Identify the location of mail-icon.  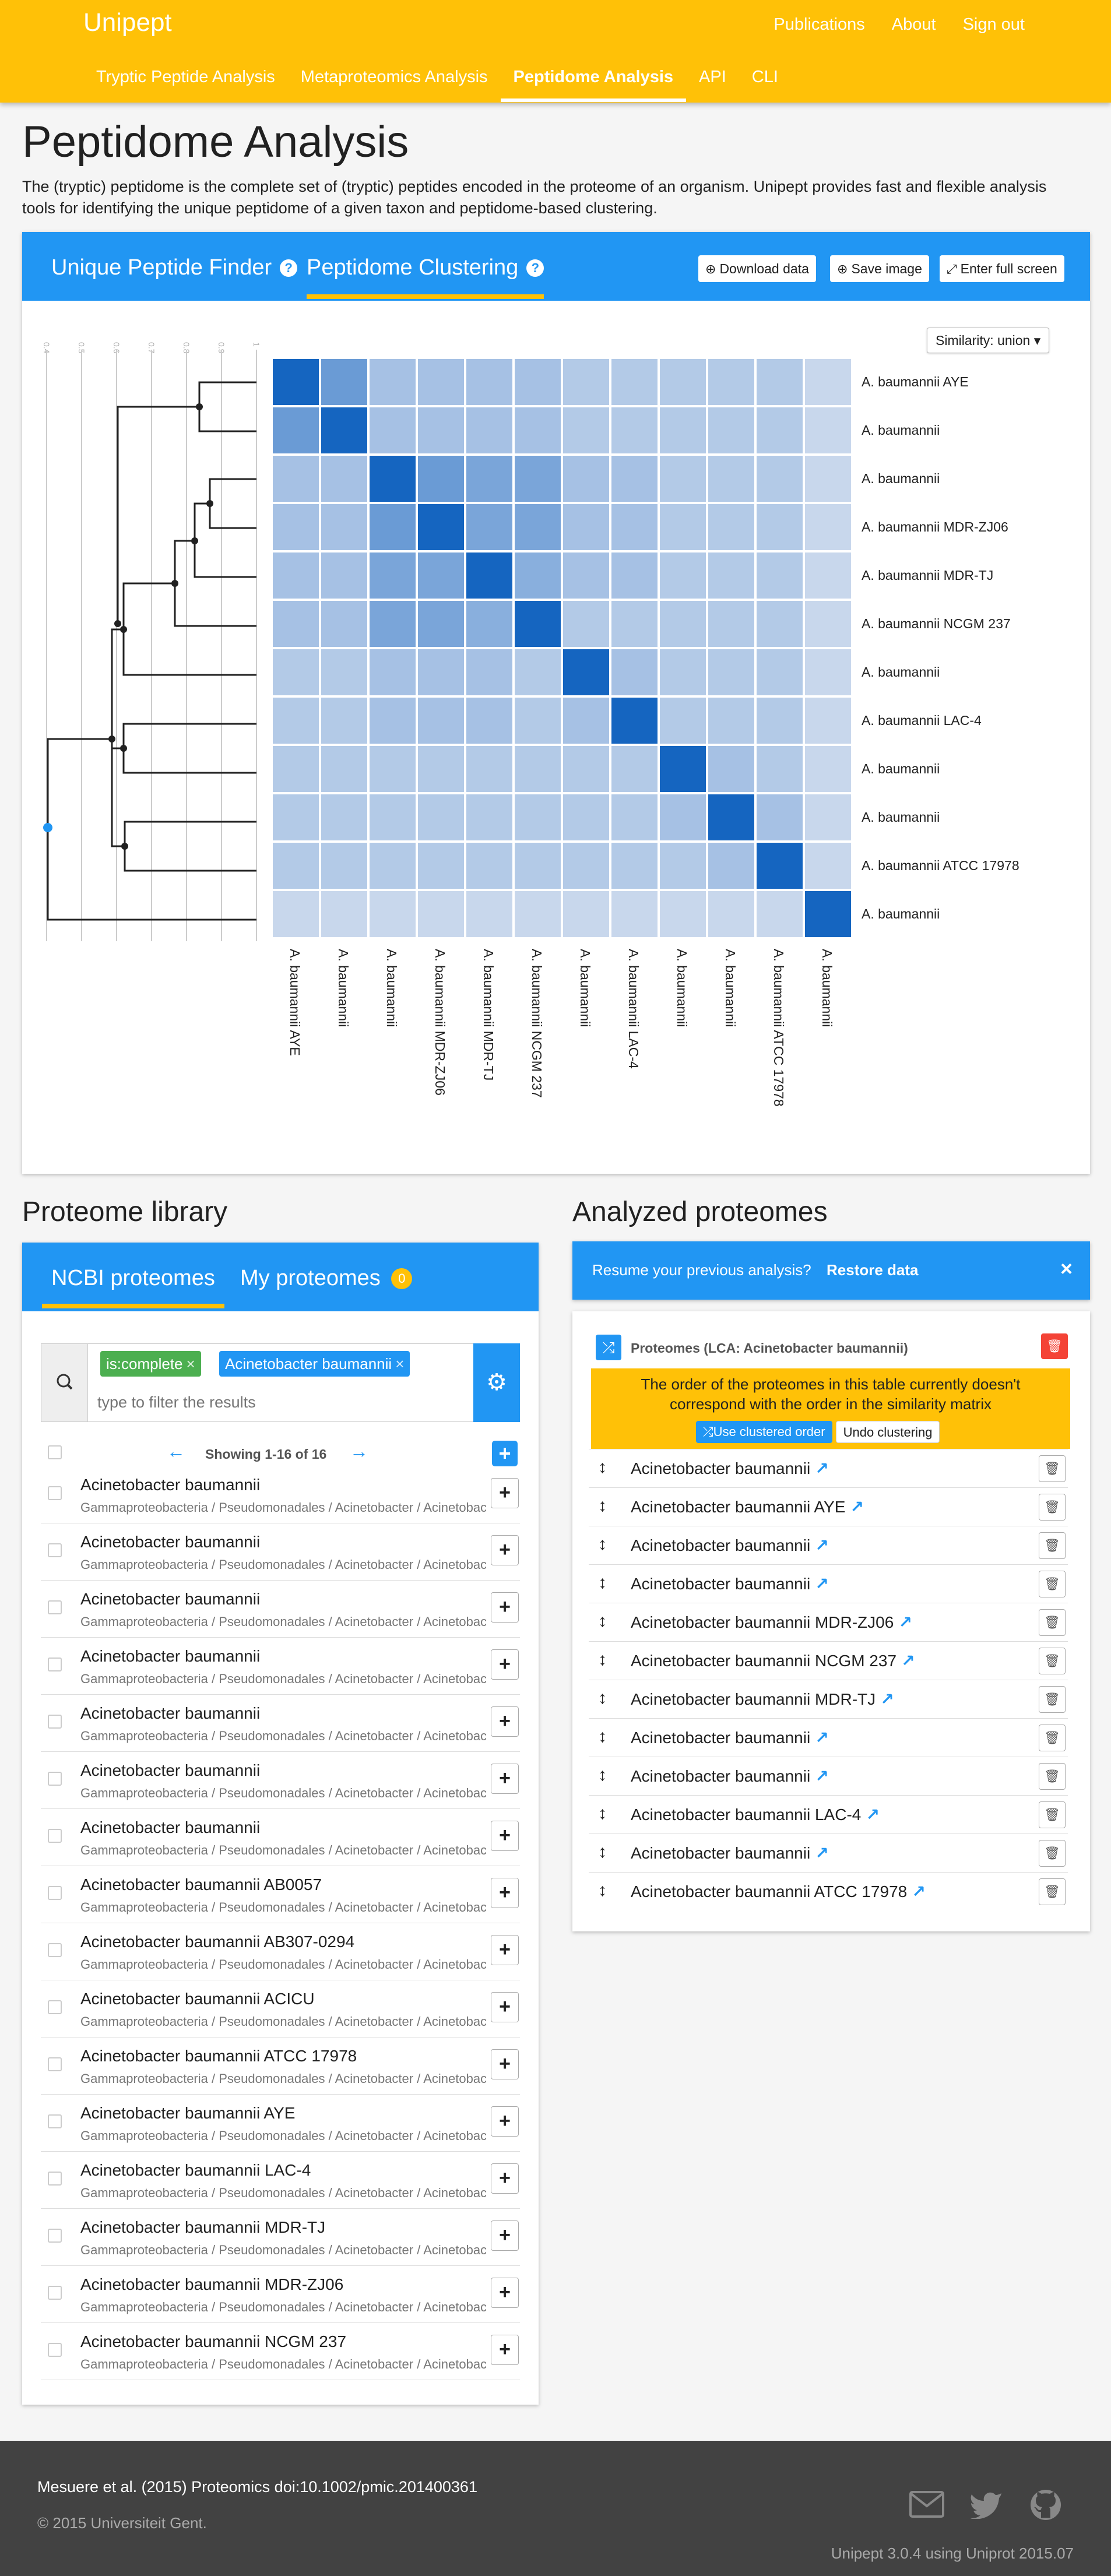
(927, 2505).